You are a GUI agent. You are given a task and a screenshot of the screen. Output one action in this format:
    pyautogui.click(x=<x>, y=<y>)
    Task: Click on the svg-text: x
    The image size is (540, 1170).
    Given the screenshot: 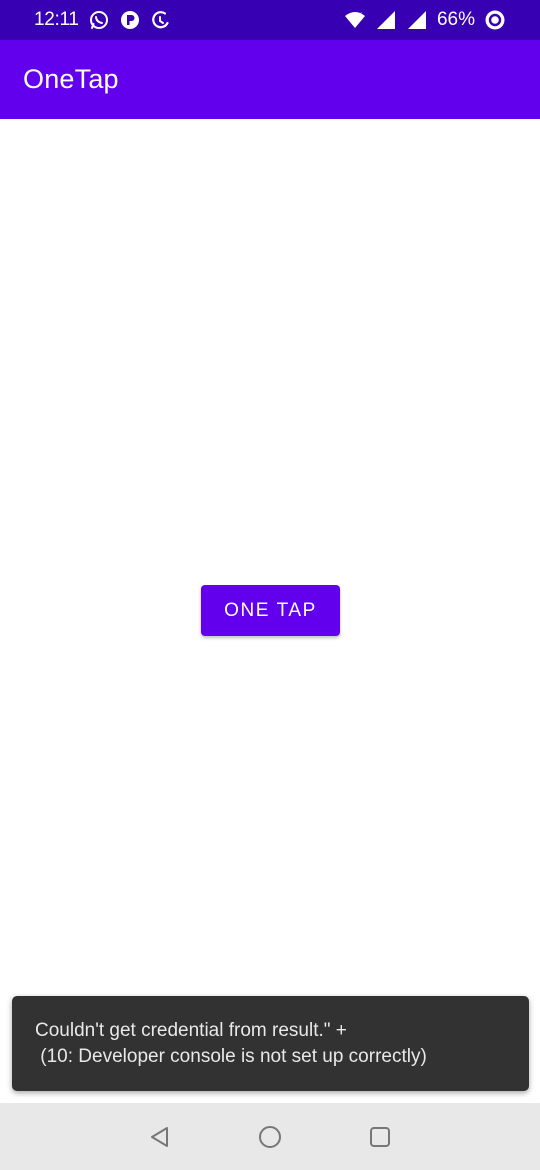 What is the action you would take?
    pyautogui.click(x=360, y=14)
    